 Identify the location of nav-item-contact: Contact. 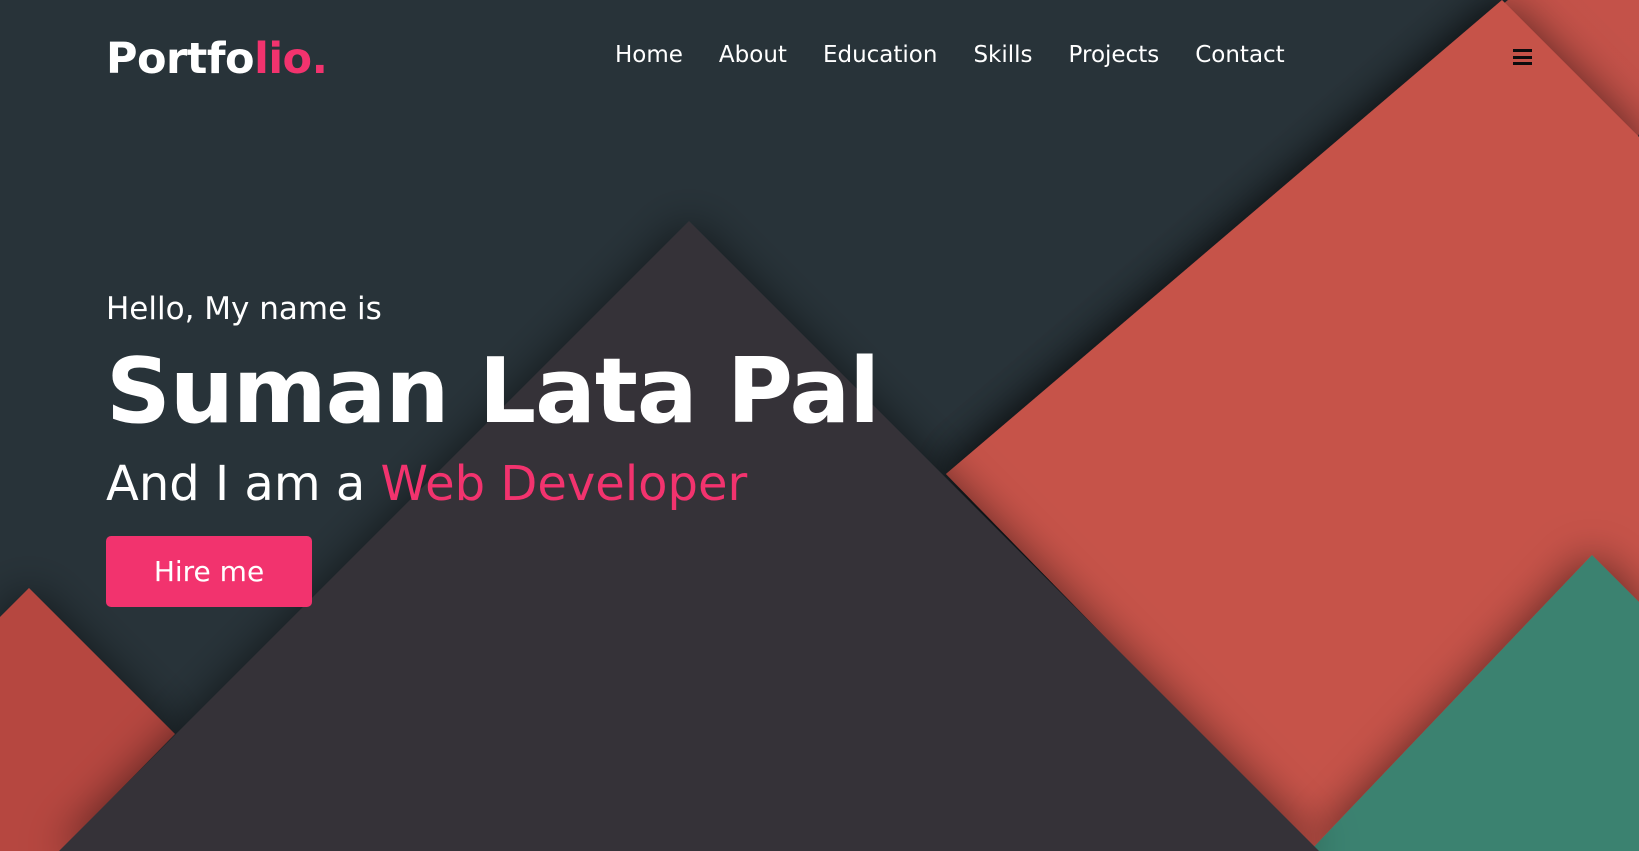
(1239, 55).